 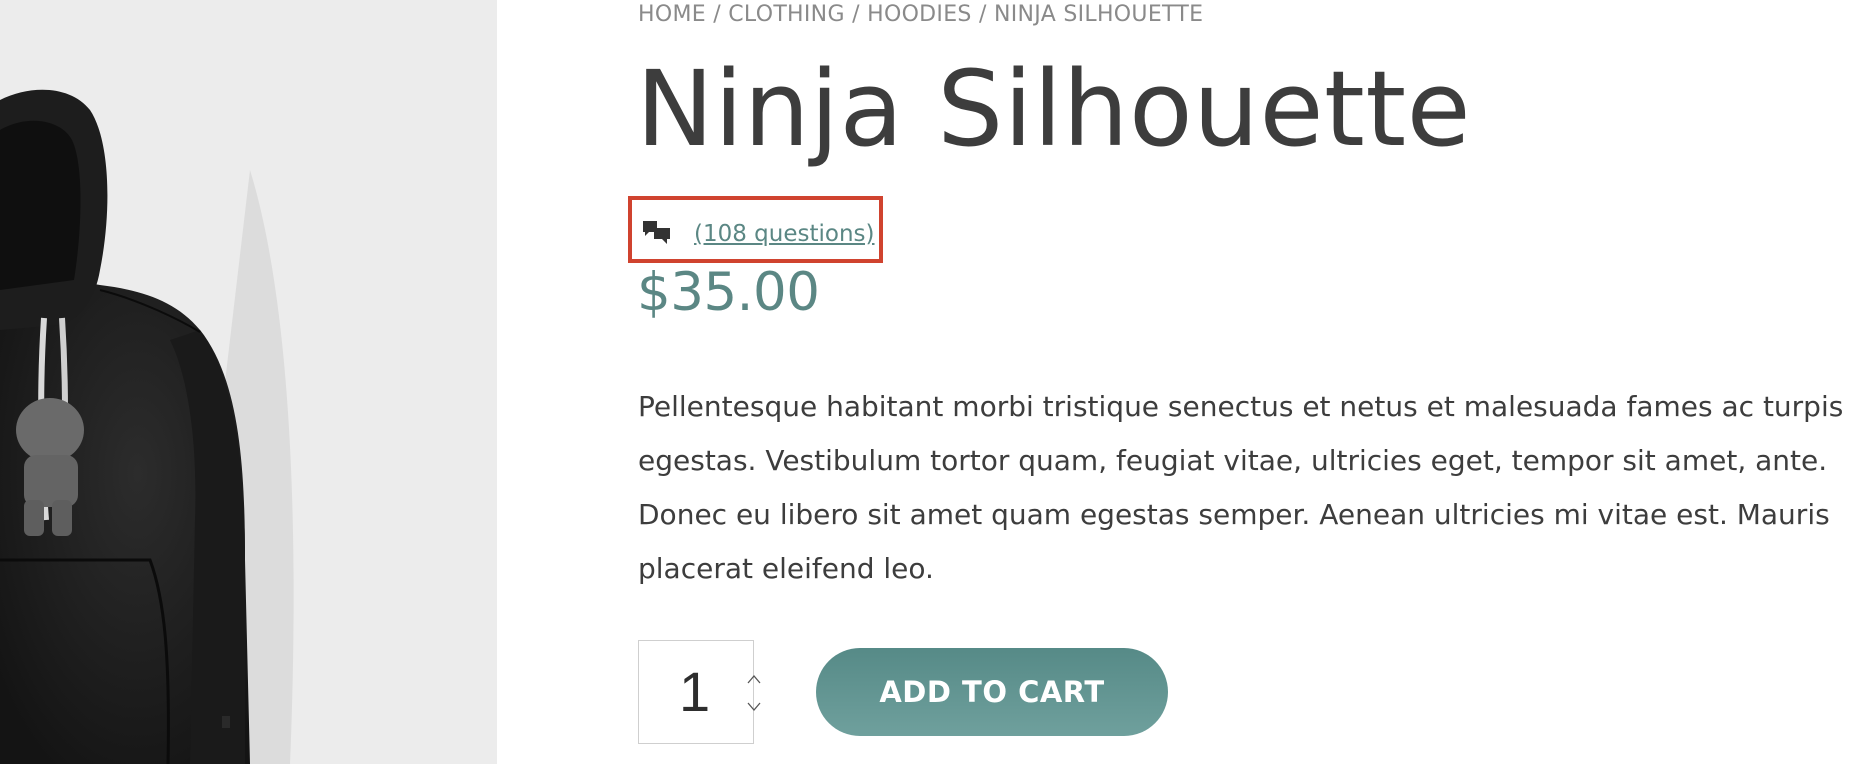 I want to click on chevron-down-icon, so click(x=754, y=707).